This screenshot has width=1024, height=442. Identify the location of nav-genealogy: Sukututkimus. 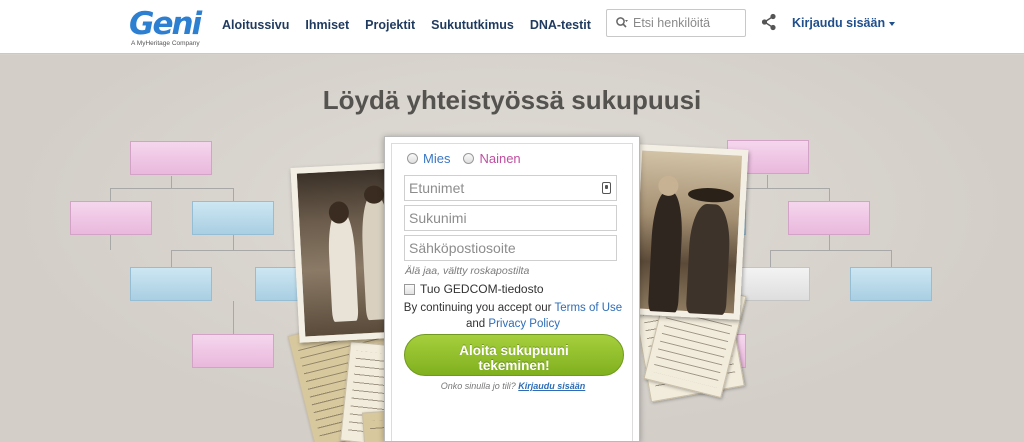
(472, 25).